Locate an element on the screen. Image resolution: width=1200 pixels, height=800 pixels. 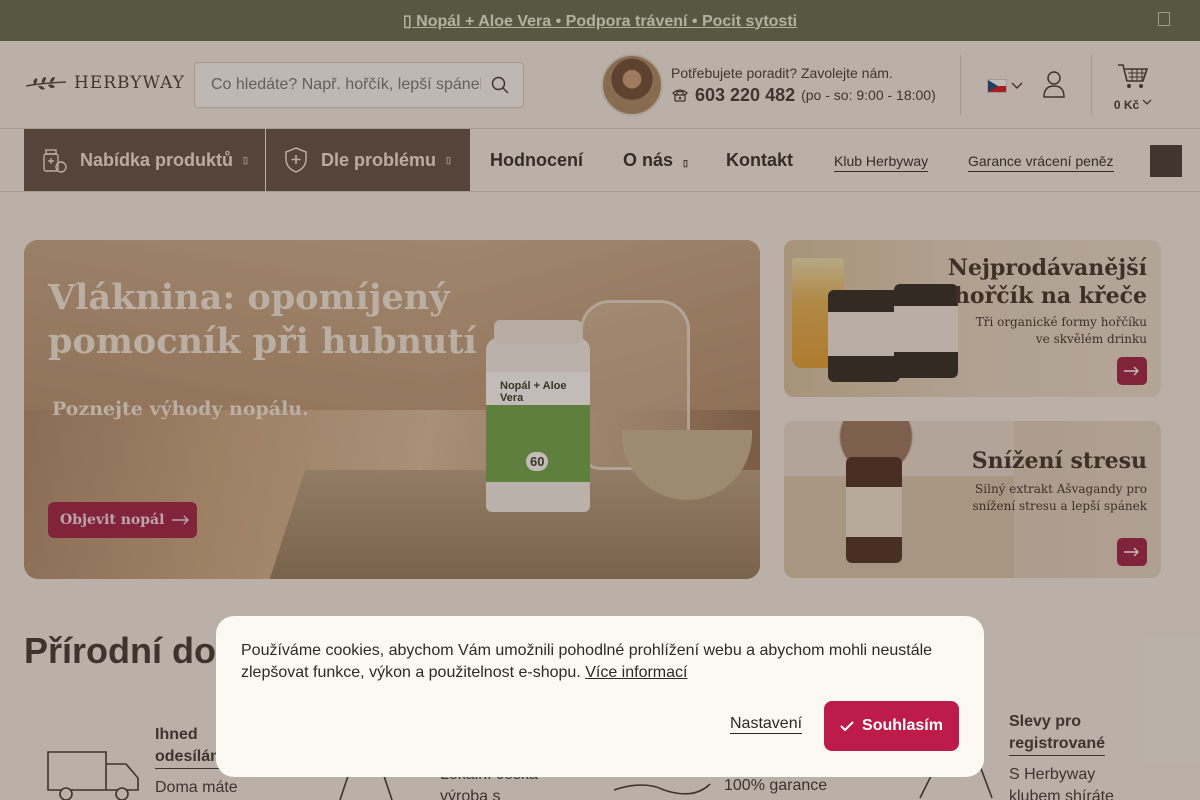
cookie-more-info-link: Více informací is located at coordinates (636, 672).